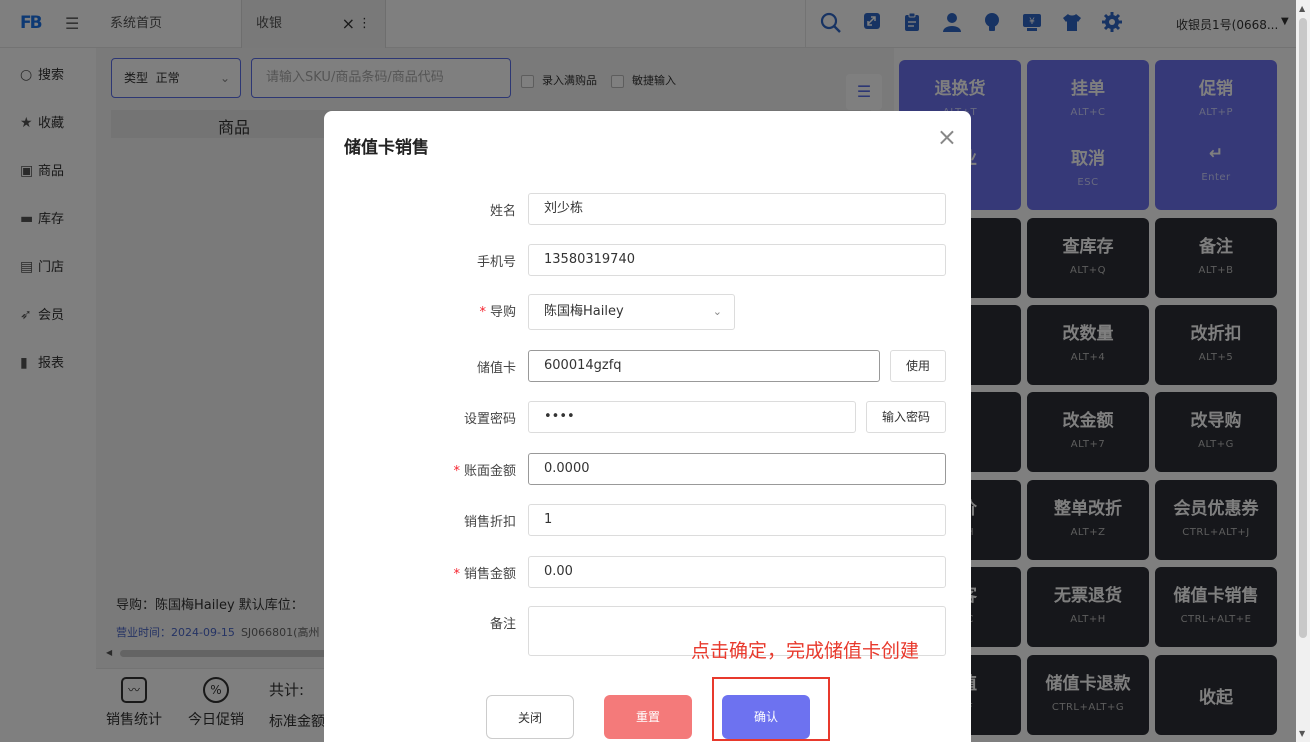 This screenshot has height=742, width=1310. I want to click on card-row: 储值卡 600014gzfq 使用, so click(647, 366).